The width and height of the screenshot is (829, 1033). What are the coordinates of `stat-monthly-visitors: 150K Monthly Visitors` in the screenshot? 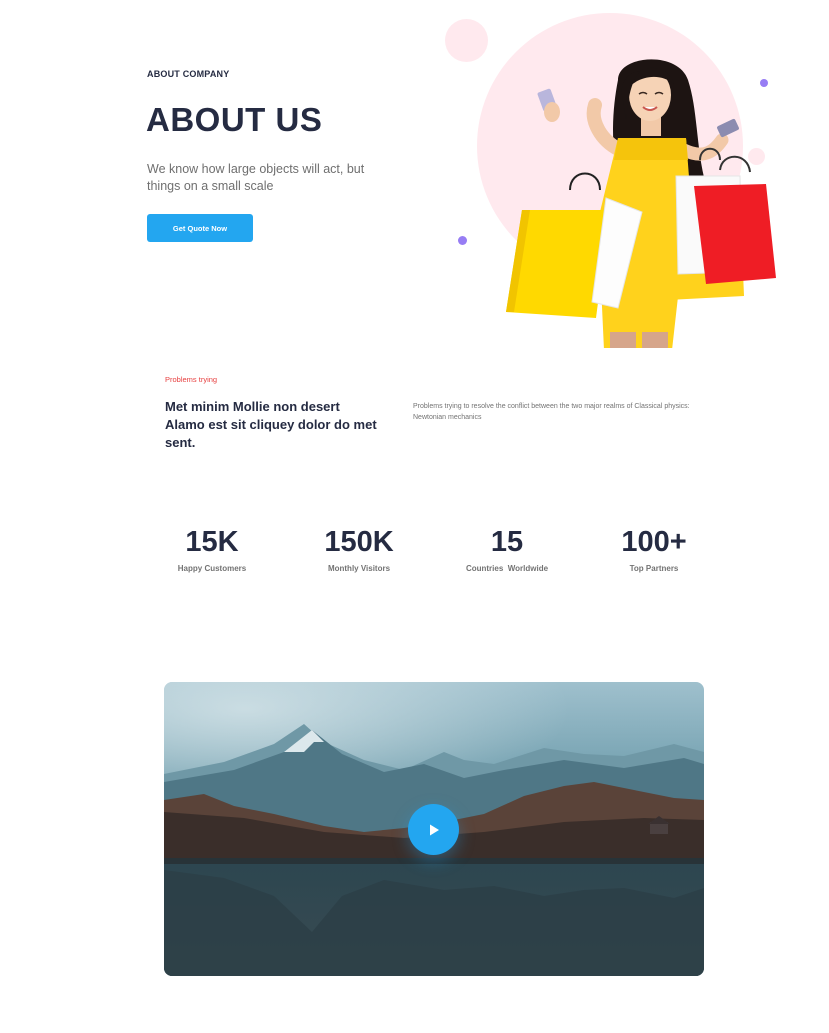 It's located at (359, 548).